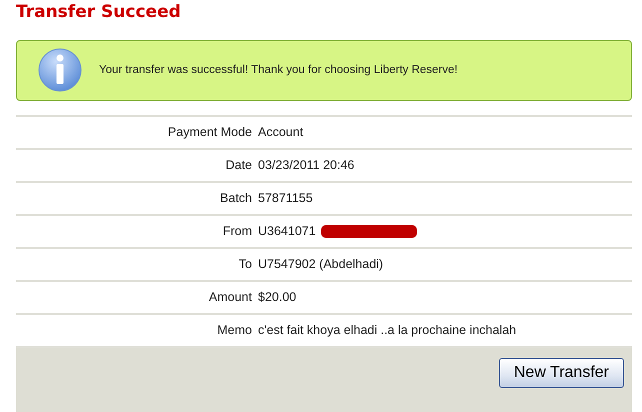  I want to click on success-message: Your transfer was successful! Thank you for choosing Liberty Reserve!, so click(278, 70).